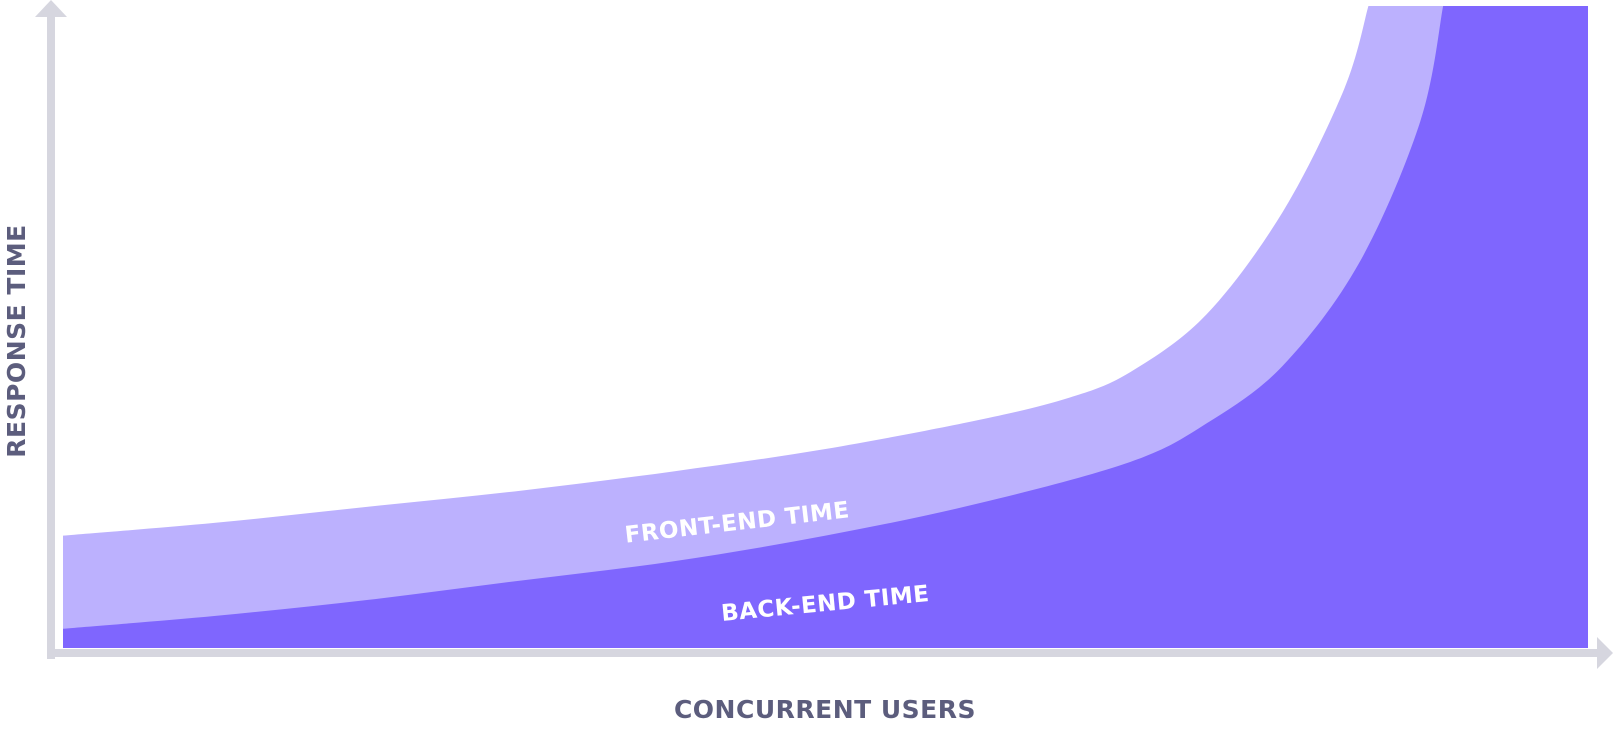 The height and width of the screenshot is (729, 1613). Describe the element at coordinates (51, 336) in the screenshot. I see `y-axis-line` at that location.